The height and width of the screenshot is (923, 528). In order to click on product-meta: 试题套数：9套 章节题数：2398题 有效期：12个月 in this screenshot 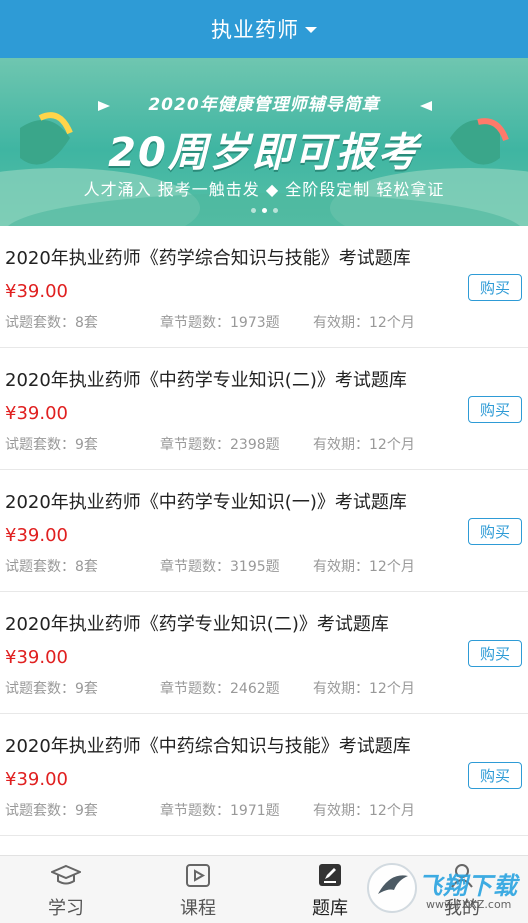, I will do `click(265, 444)`.